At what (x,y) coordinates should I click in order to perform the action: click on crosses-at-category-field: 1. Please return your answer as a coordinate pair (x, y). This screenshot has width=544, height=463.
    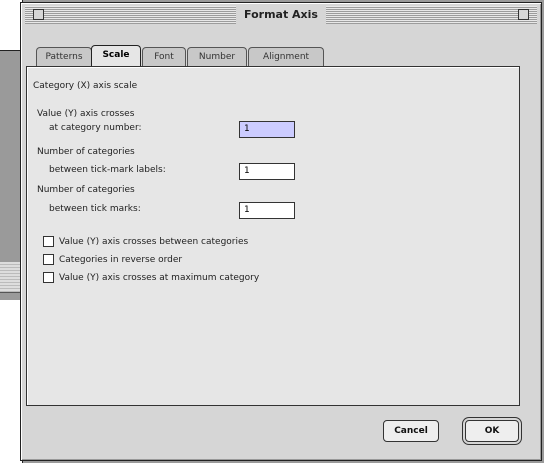
    Looking at the image, I should click on (267, 129).